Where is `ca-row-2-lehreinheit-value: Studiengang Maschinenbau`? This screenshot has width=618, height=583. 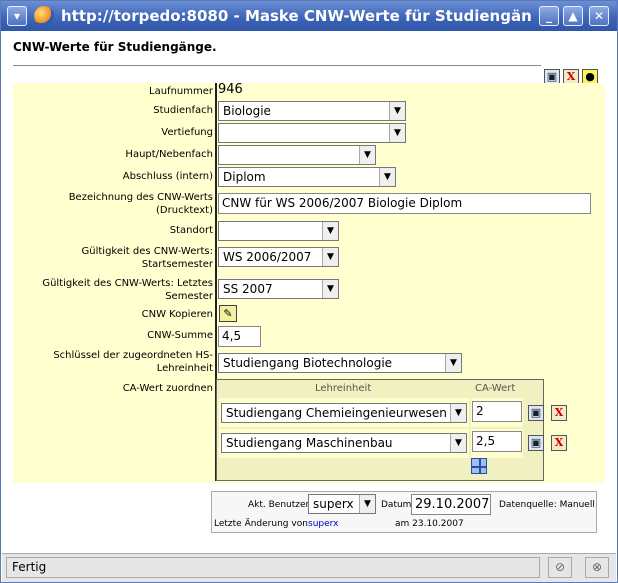 ca-row-2-lehreinheit-value: Studiengang Maschinenbau is located at coordinates (309, 443).